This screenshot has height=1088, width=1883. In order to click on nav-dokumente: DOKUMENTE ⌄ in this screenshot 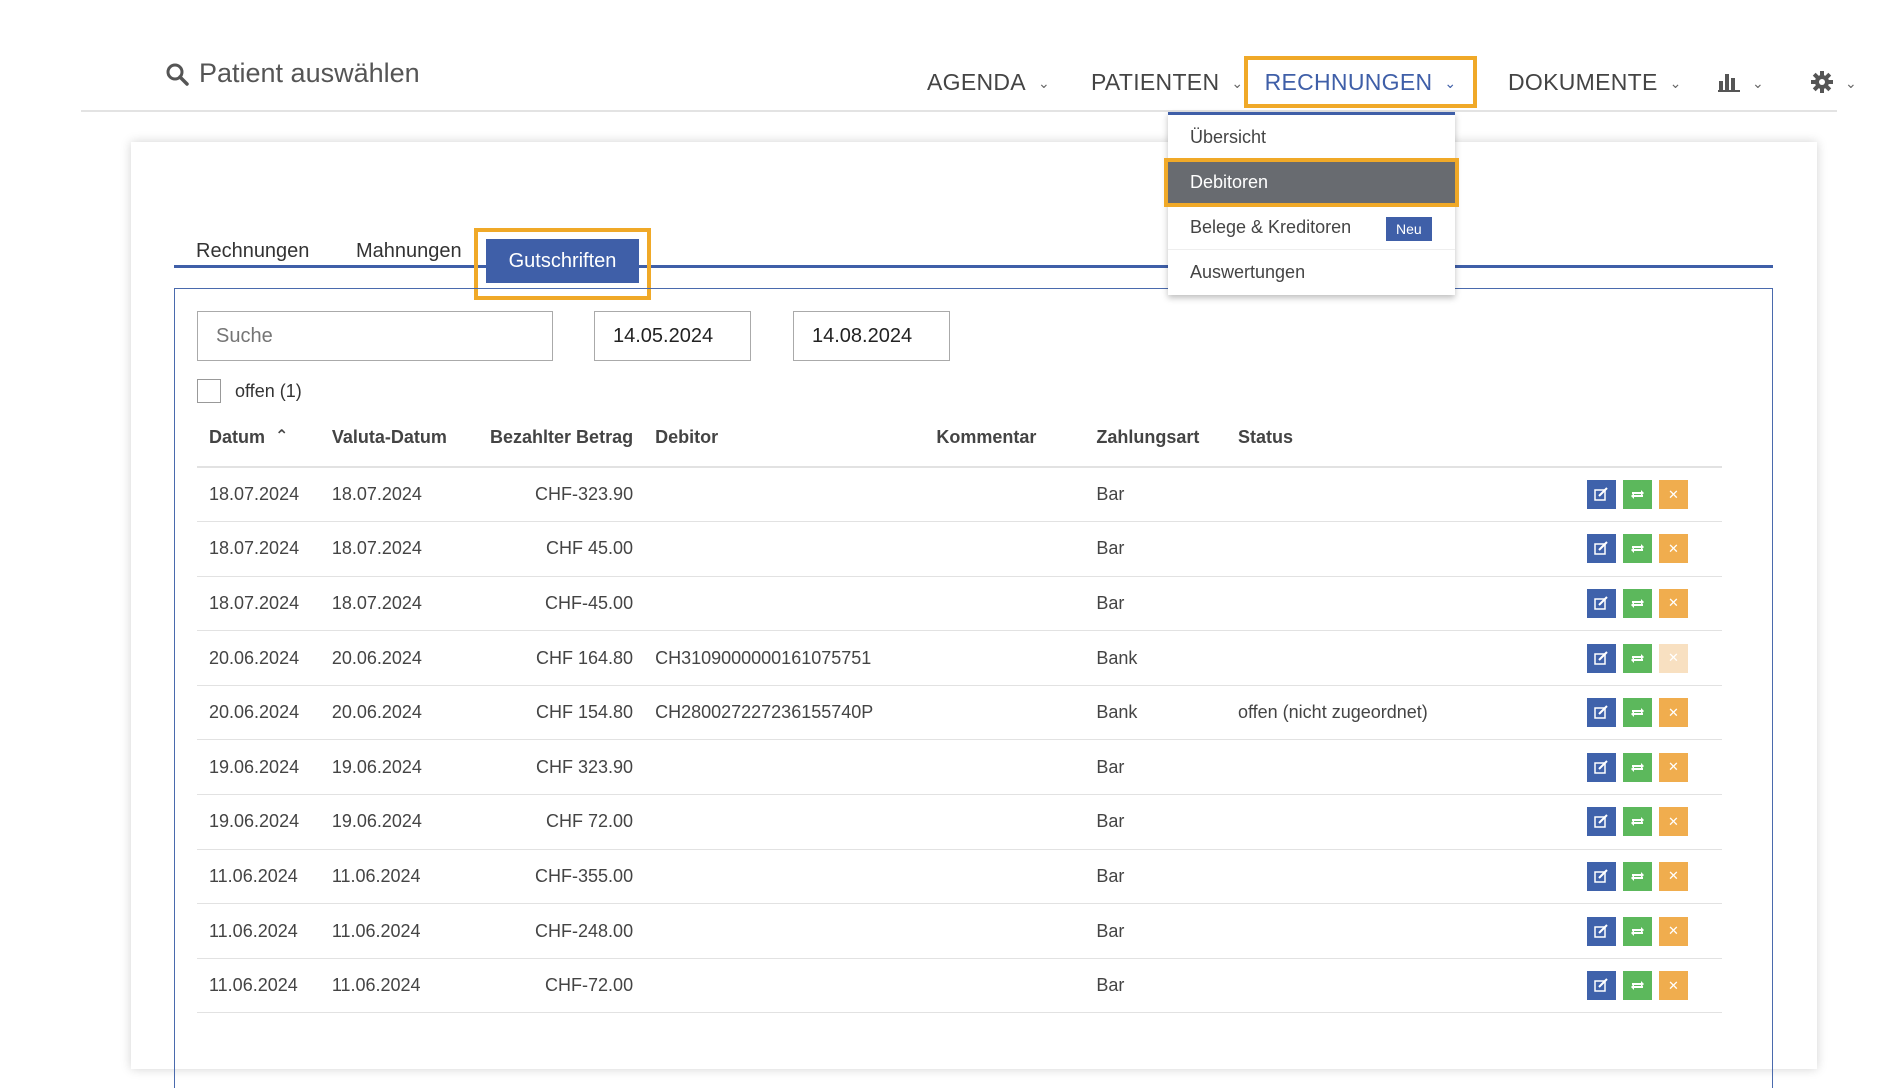, I will do `click(1595, 82)`.